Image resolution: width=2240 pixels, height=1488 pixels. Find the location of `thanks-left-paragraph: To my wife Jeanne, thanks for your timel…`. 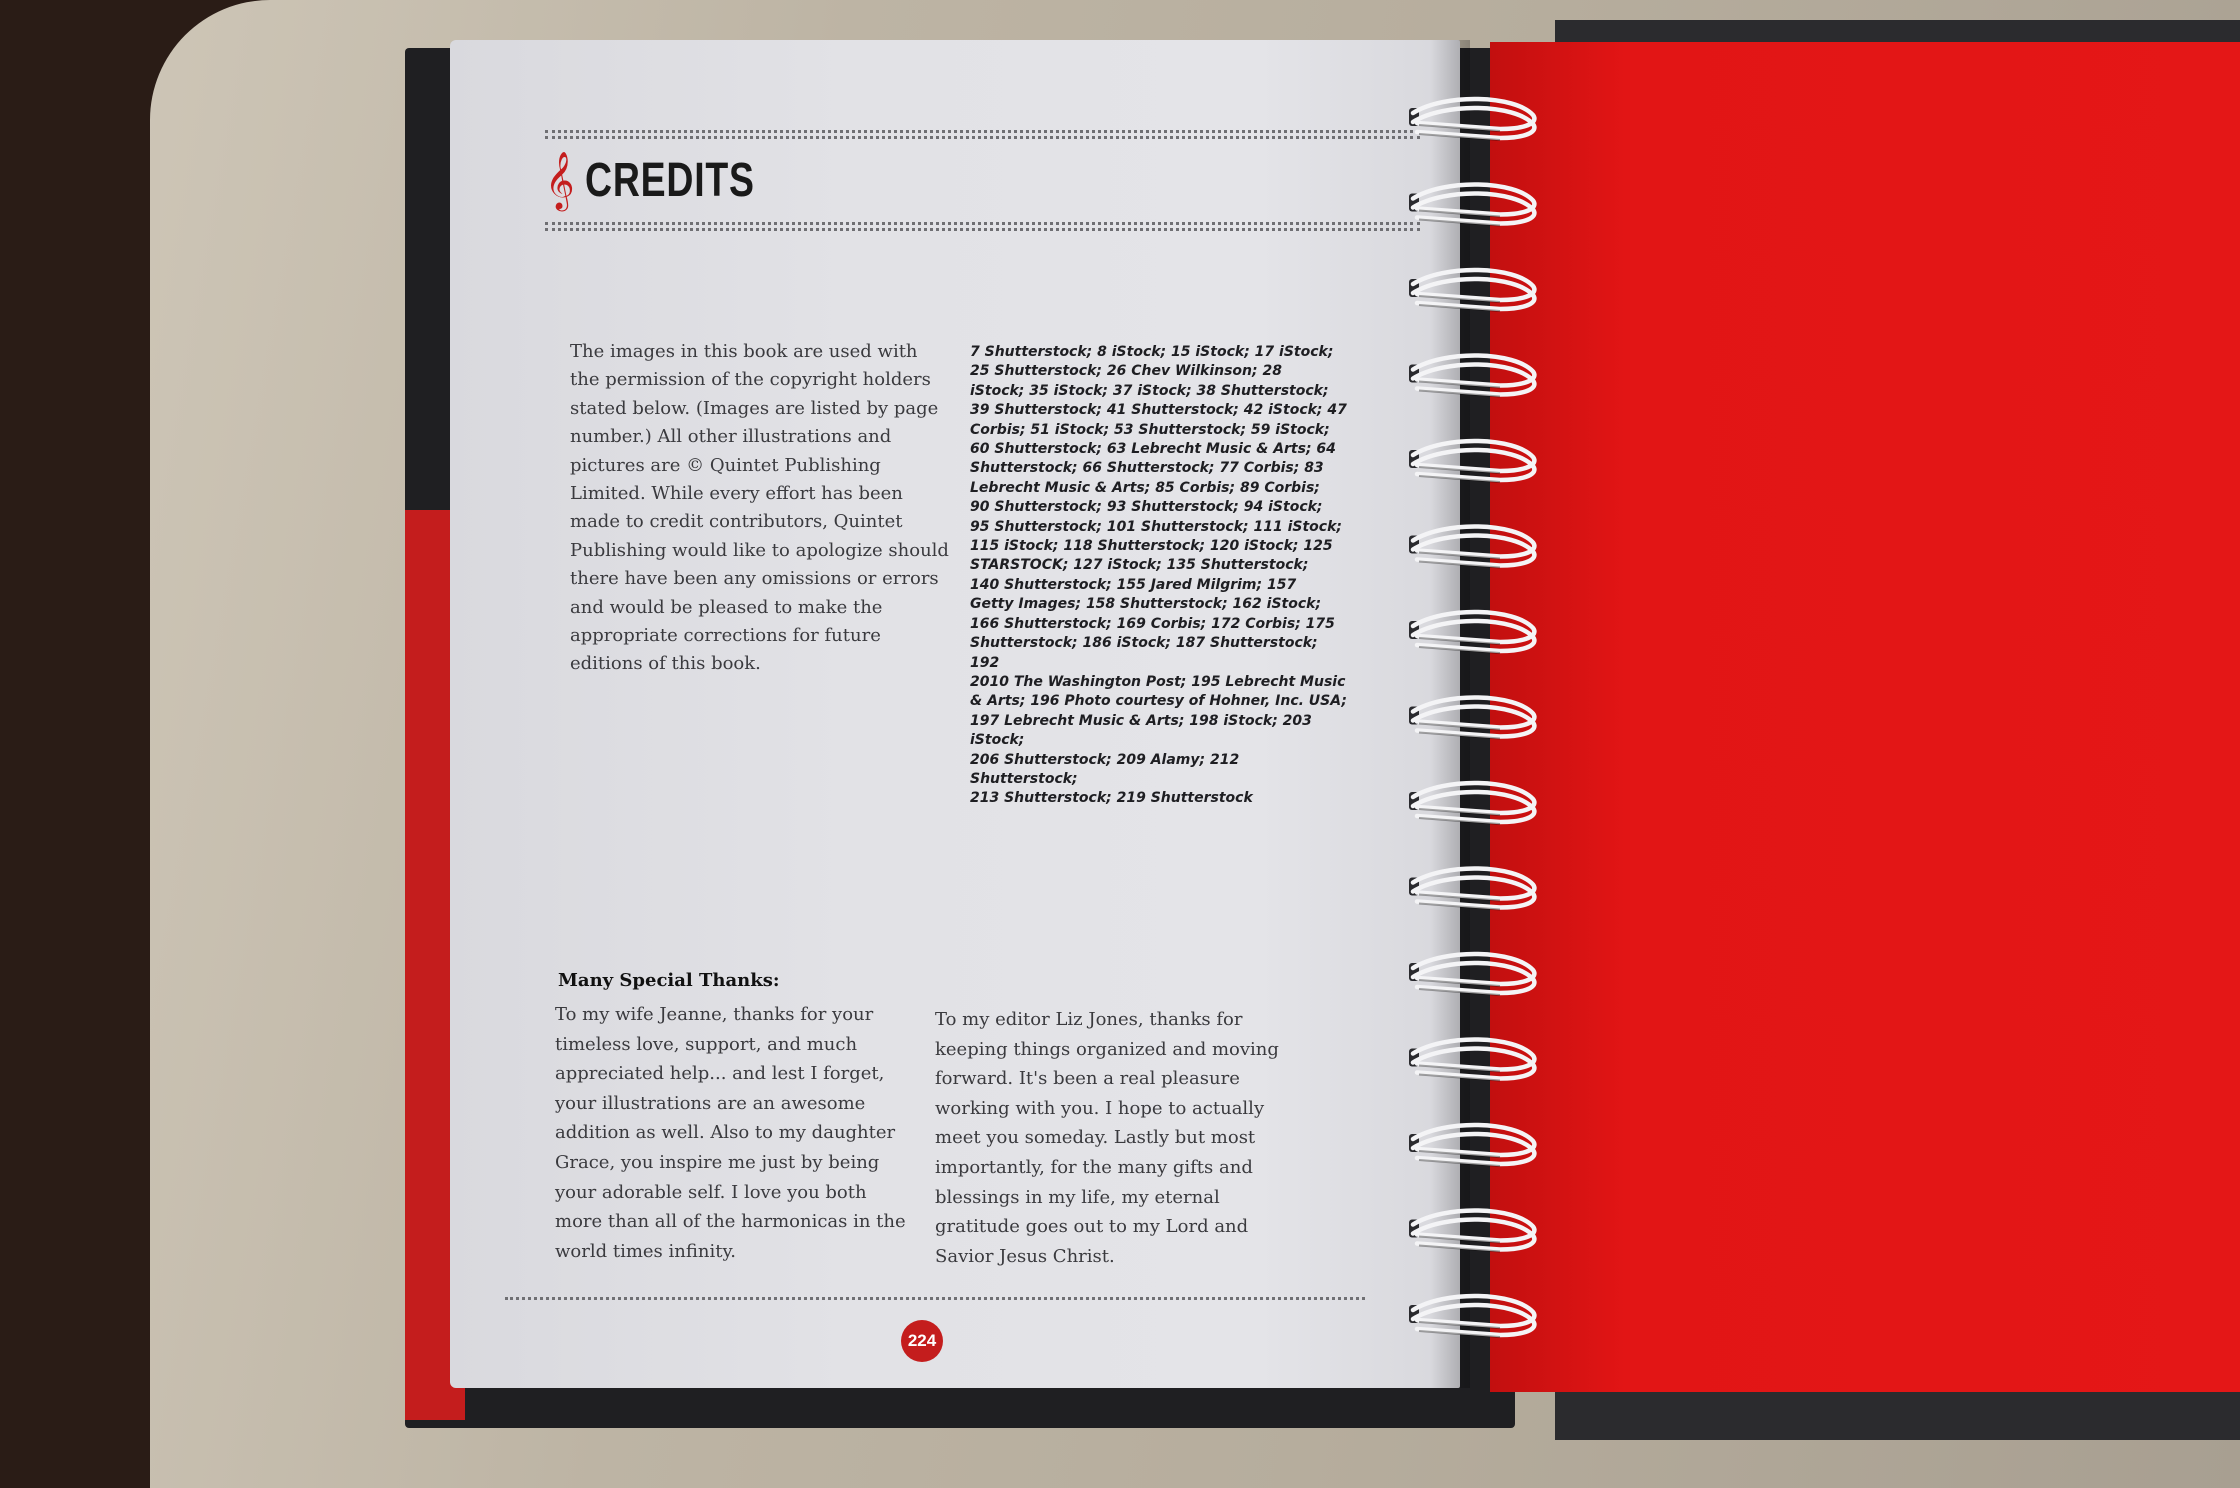

thanks-left-paragraph: To my wife Jeanne, thanks for your timel… is located at coordinates (730, 1133).